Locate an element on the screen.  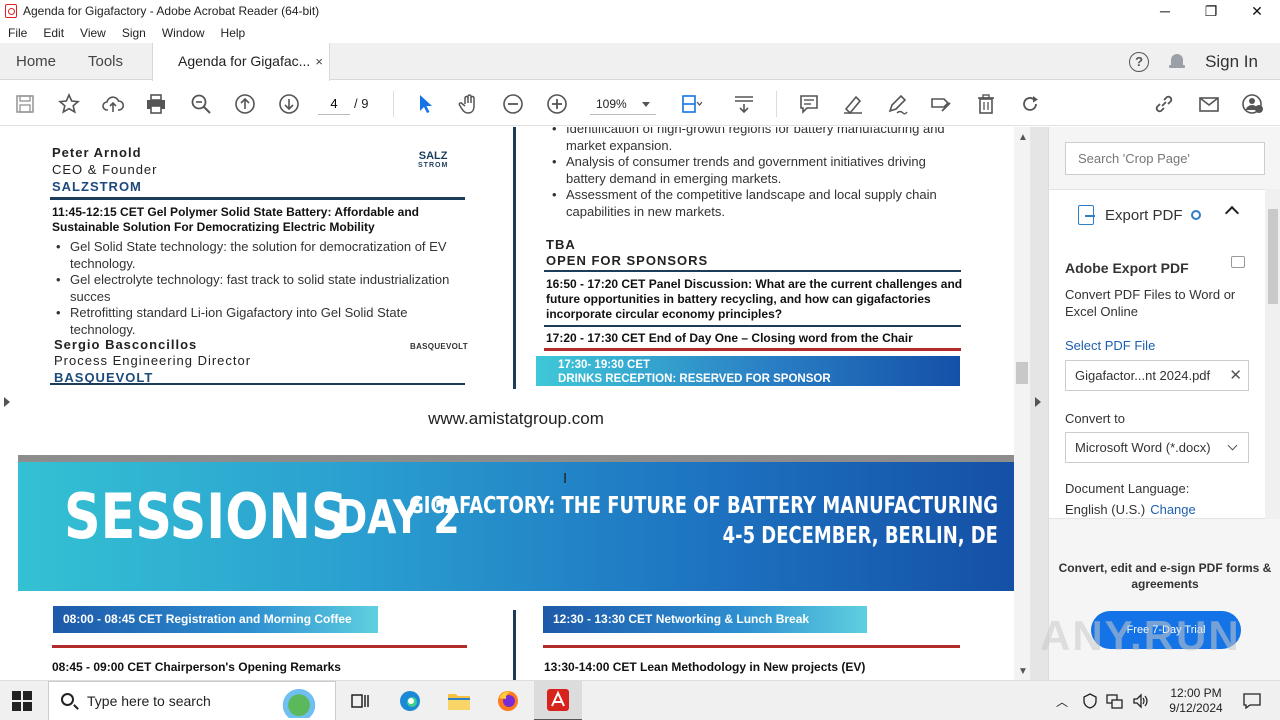
scroll-thumb is located at coordinates (1022, 373).